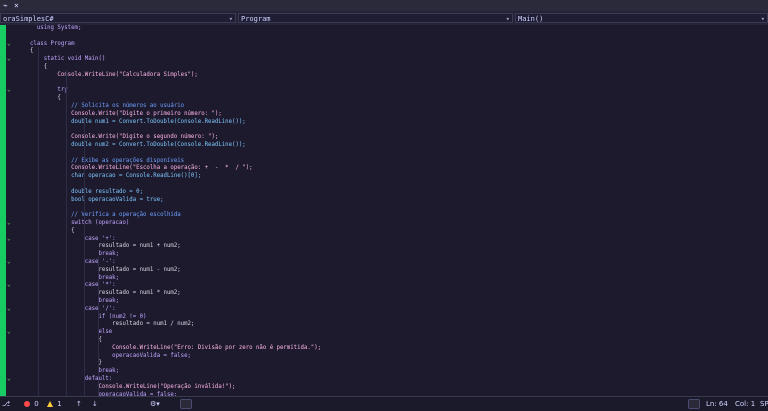 This screenshot has width=768, height=411. I want to click on spaces-indicator: SP, so click(764, 404).